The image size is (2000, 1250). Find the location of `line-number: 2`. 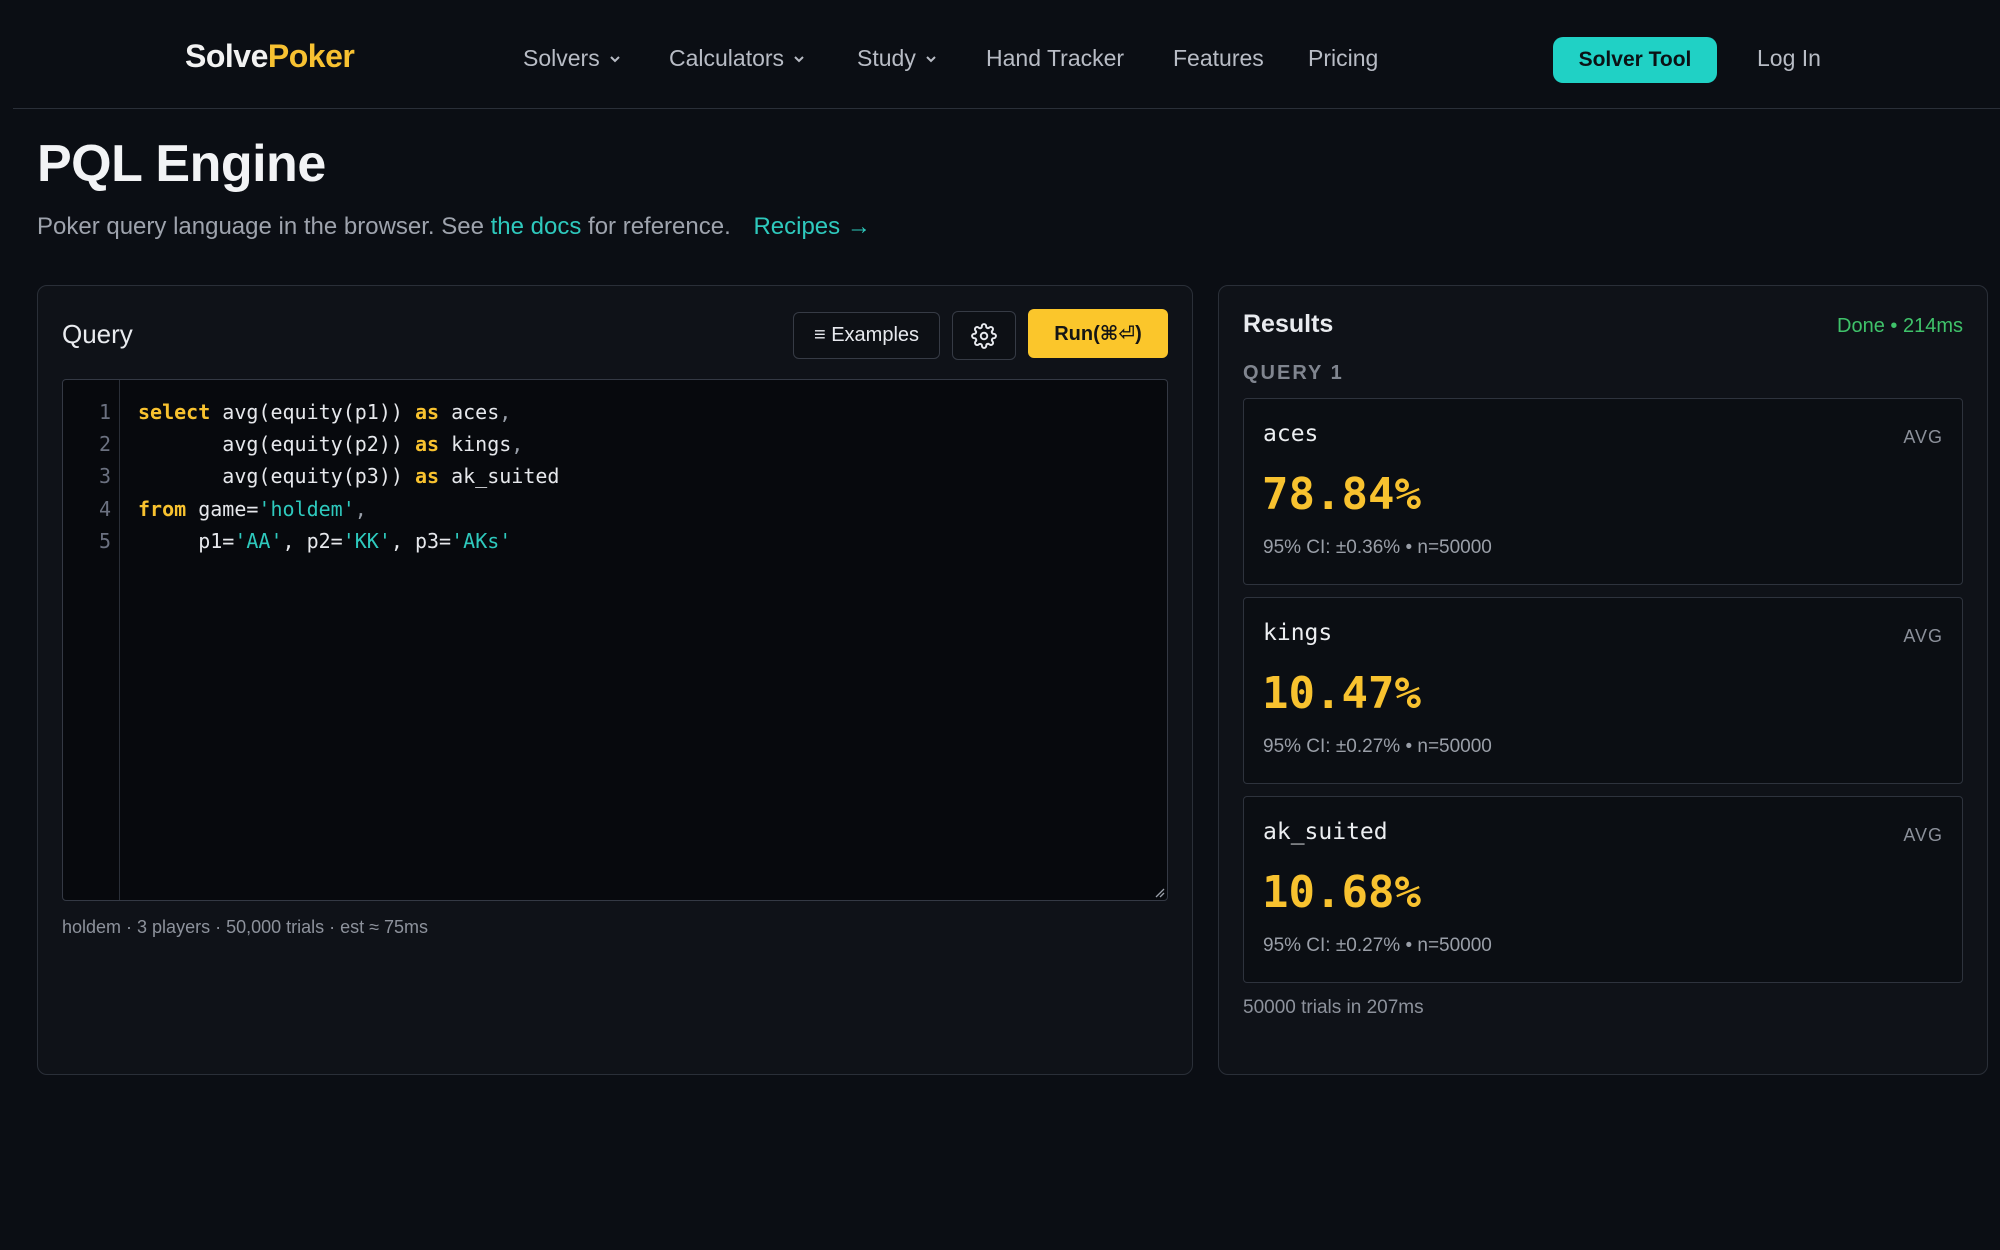

line-number: 2 is located at coordinates (104, 444).